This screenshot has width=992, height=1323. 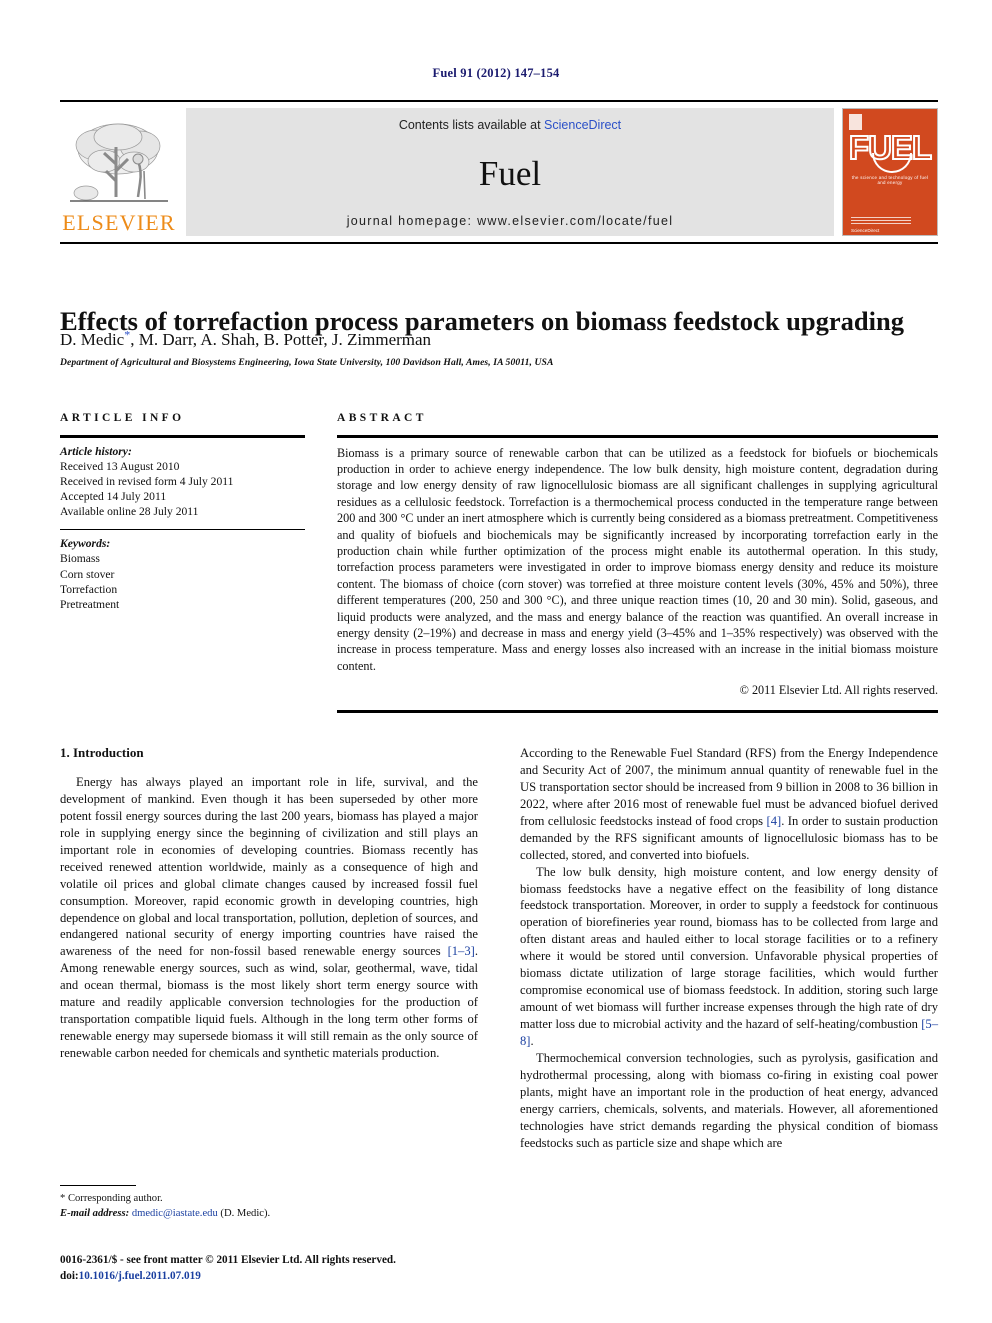 I want to click on corresponding-author-marker: *, so click(x=127, y=334).